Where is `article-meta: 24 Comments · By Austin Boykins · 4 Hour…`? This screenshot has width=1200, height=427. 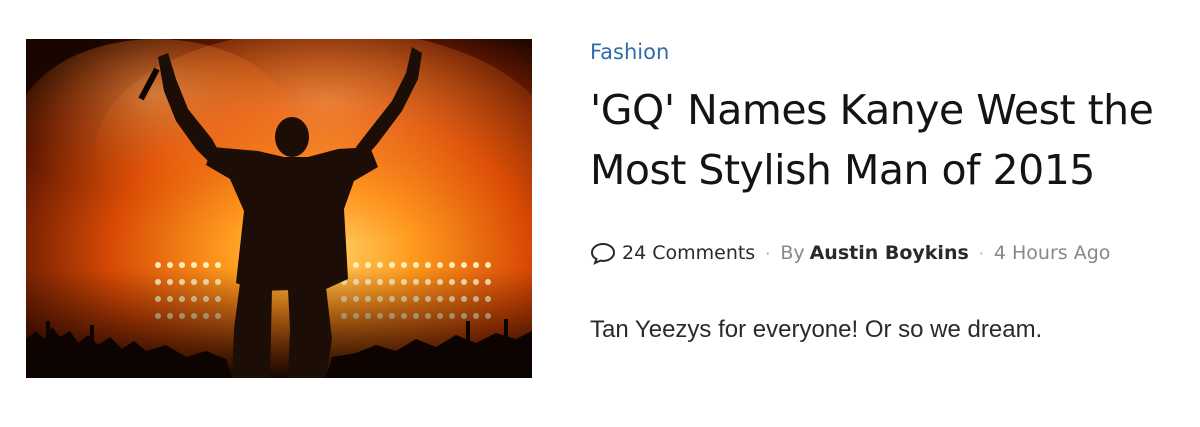
article-meta: 24 Comments · By Austin Boykins · 4 Hour… is located at coordinates (850, 253).